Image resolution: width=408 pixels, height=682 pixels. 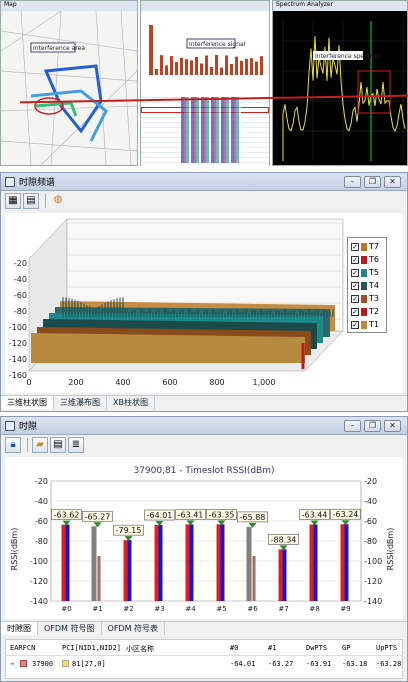 I want to click on waterfall-tabs: 三维柱状图 三维瀑布图 XB柱状图, so click(x=204, y=402).